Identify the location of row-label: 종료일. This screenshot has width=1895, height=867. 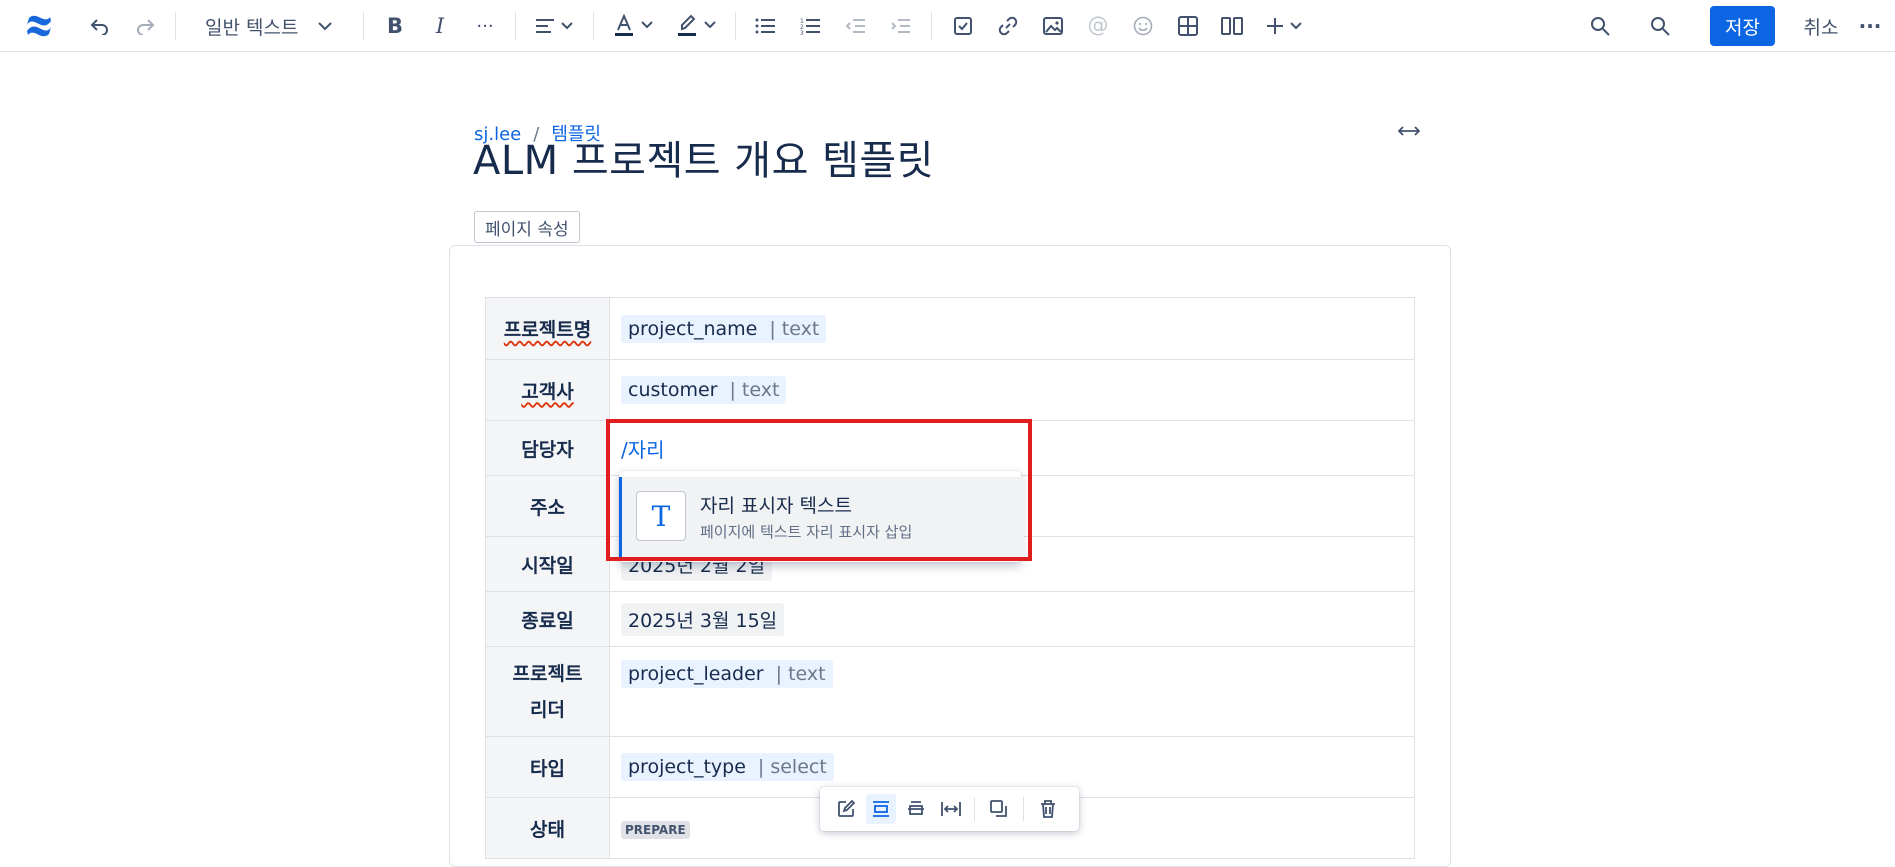
(547, 620).